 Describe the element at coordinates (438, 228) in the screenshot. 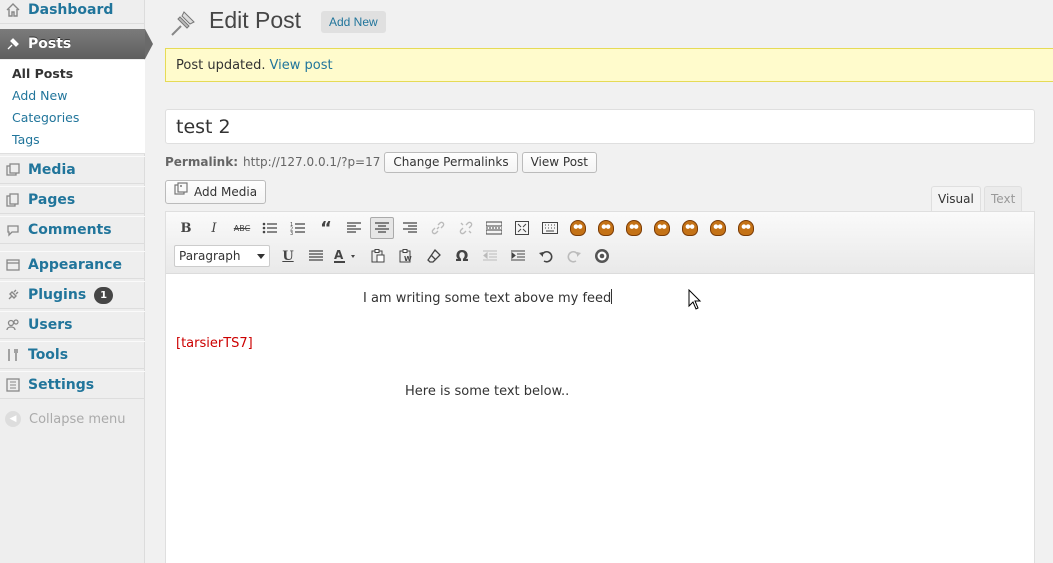

I see `insert-link-button` at that location.